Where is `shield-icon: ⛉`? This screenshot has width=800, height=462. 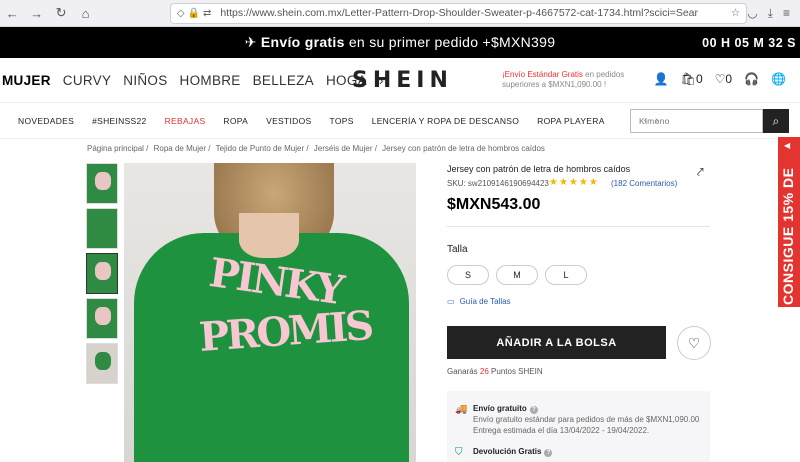 shield-icon: ⛉ is located at coordinates (459, 452).